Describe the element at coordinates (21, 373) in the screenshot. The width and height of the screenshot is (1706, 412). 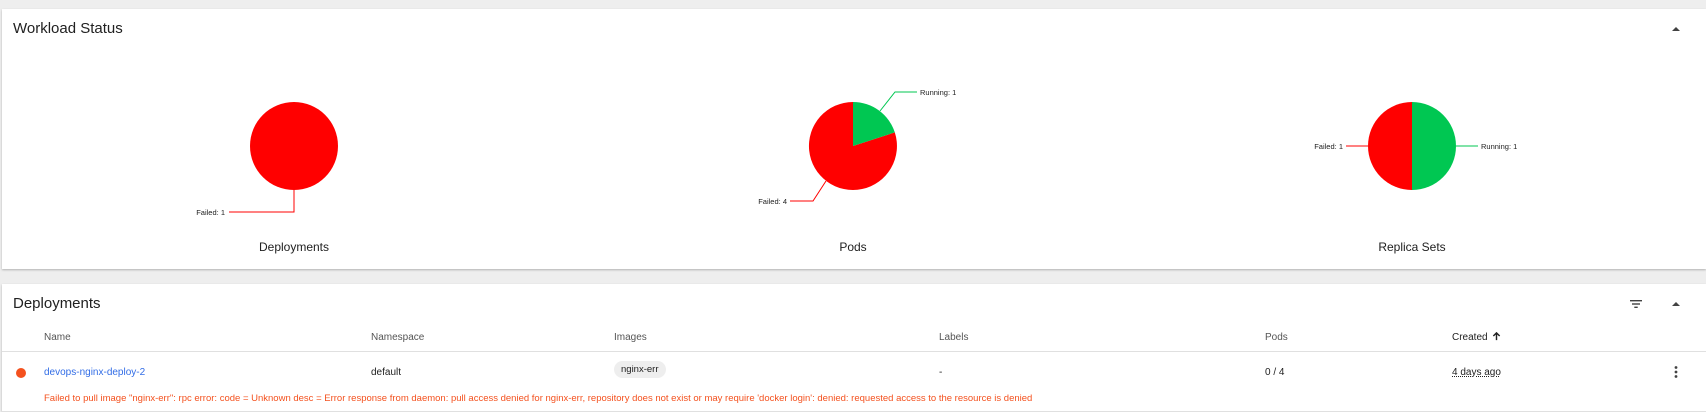
I see `status-error-icon` at that location.